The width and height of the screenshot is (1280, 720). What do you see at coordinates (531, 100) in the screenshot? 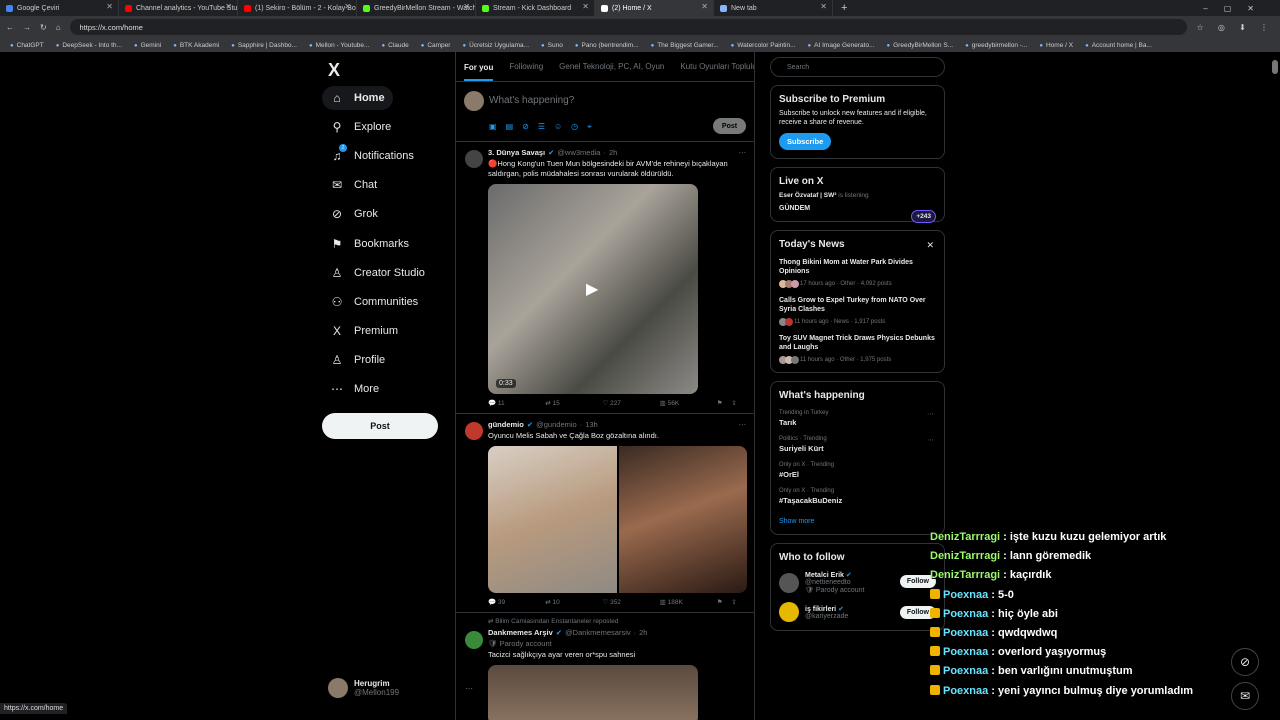
I see `compose-input: What's happening?` at bounding box center [531, 100].